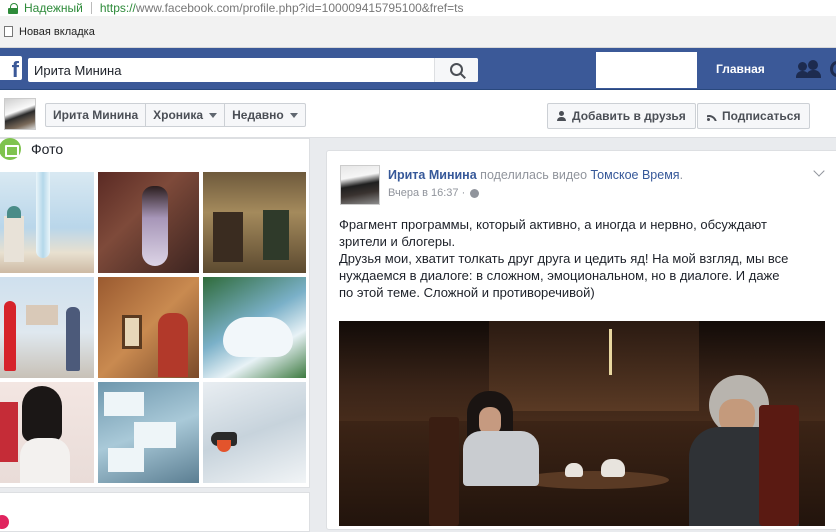  What do you see at coordinates (456, 70) in the screenshot?
I see `search-icon` at bounding box center [456, 70].